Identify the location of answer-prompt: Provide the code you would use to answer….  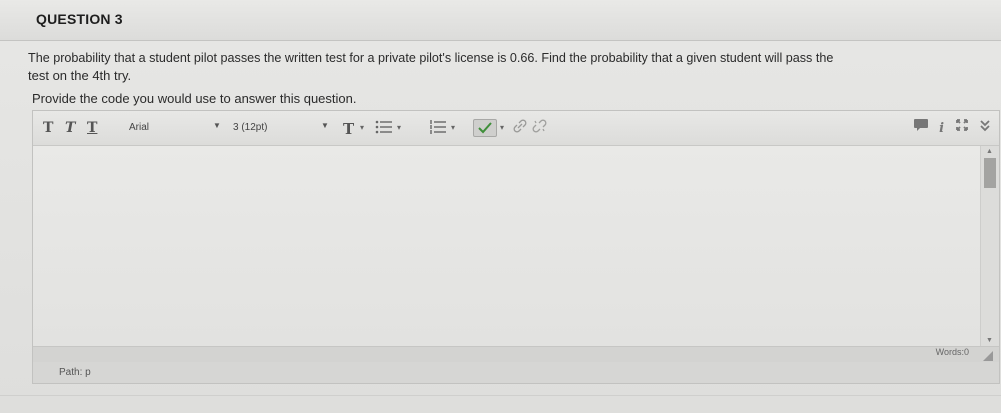
(194, 98).